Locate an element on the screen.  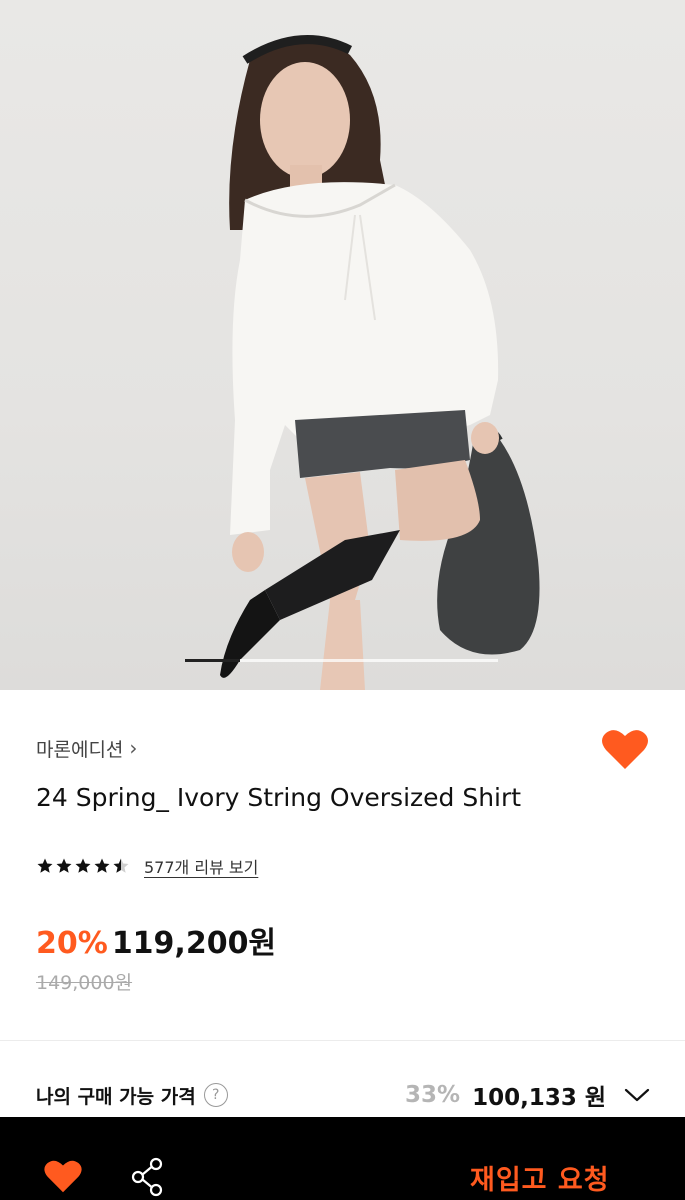
my-price-row: 나의 구매 가능 가격 ? 33% 100,133 원 is located at coordinates (343, 1095).